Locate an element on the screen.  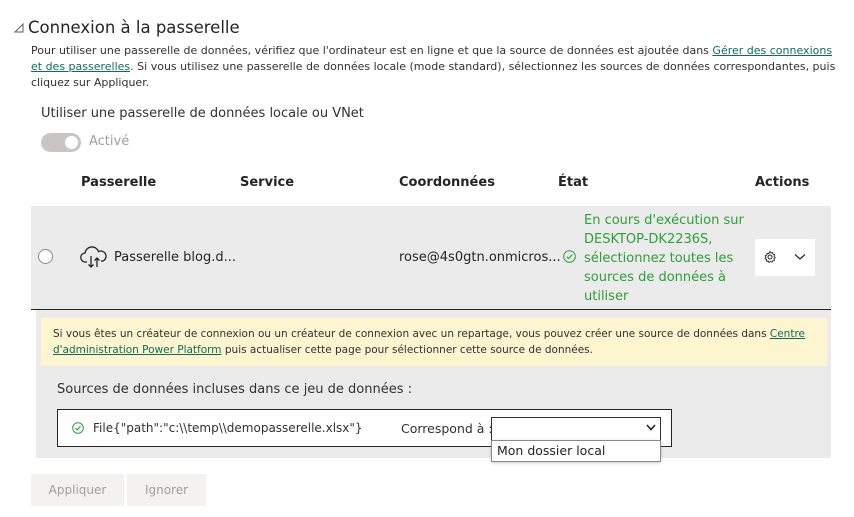
column-header-gateway: Passerelle is located at coordinates (119, 182).